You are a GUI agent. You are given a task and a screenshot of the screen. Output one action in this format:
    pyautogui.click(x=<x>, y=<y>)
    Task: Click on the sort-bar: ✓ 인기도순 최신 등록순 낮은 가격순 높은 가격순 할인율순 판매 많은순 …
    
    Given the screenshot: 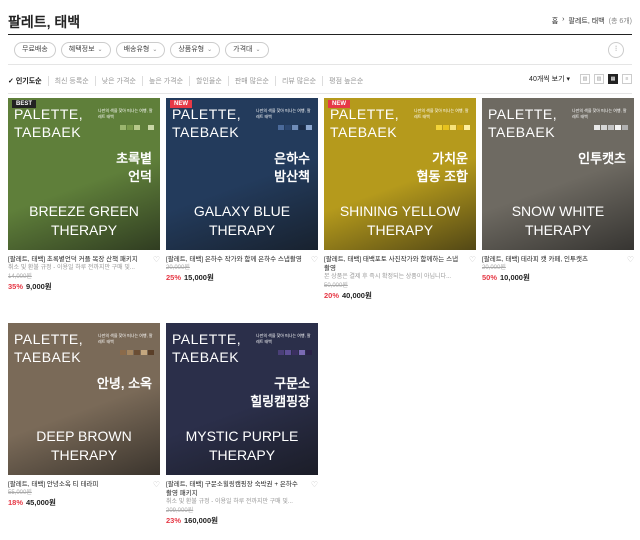 What is the action you would take?
    pyautogui.click(x=320, y=79)
    